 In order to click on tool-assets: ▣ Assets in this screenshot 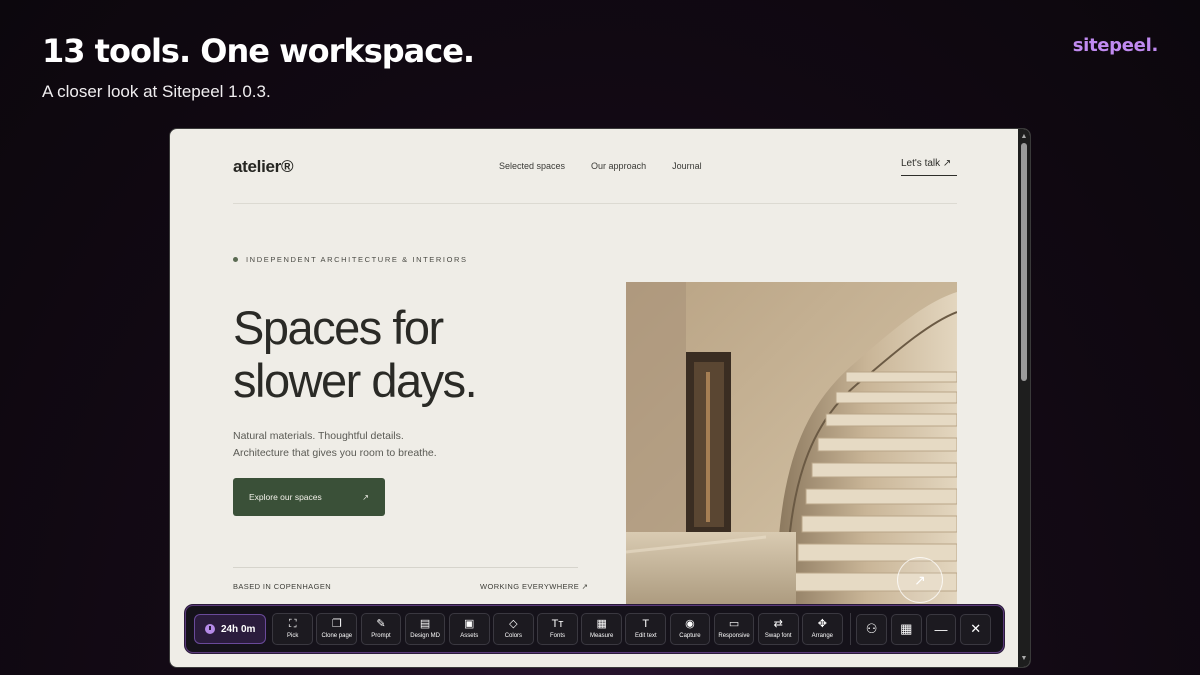, I will do `click(469, 629)`.